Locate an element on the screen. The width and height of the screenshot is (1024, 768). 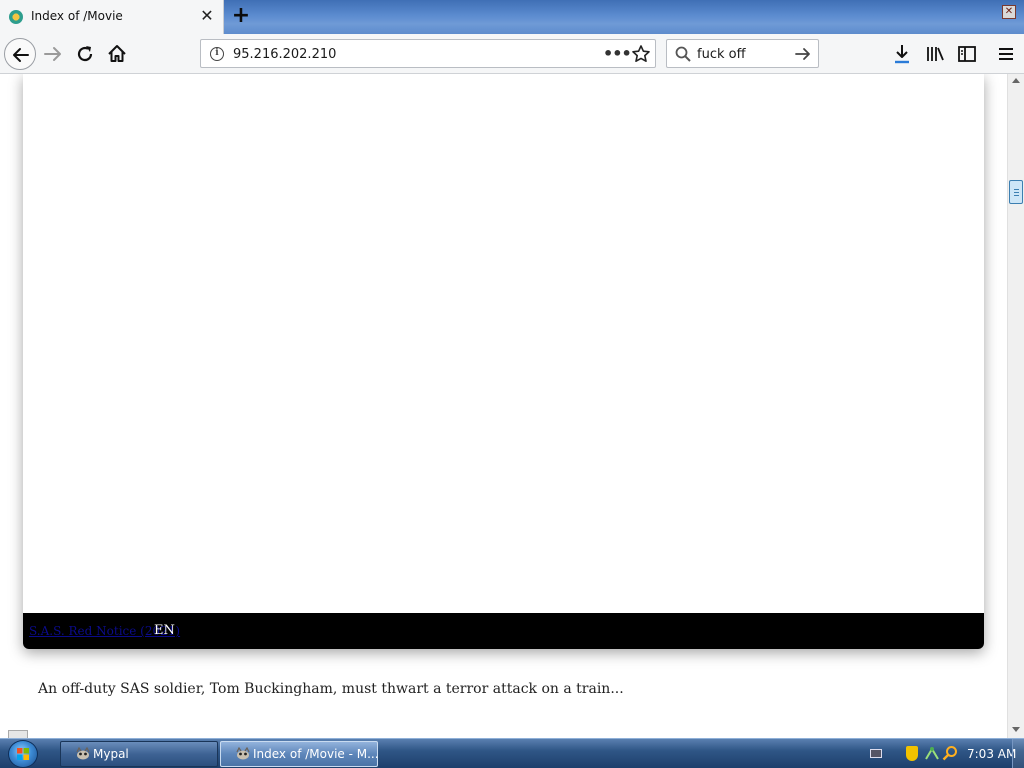
system-tray: 7:03 AM is located at coordinates (945, 754).